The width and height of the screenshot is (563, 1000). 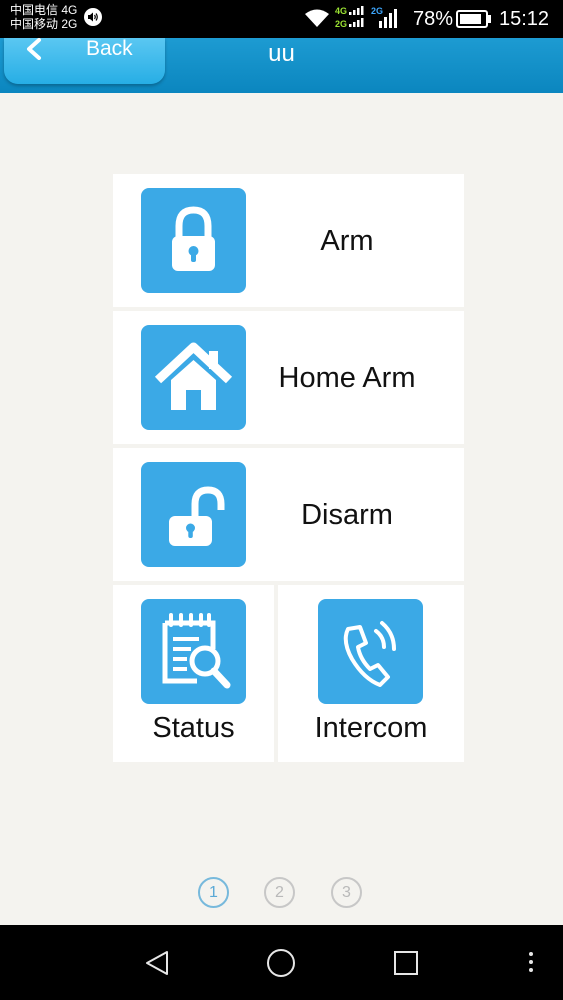 I want to click on nav-back-icon, so click(x=157, y=965).